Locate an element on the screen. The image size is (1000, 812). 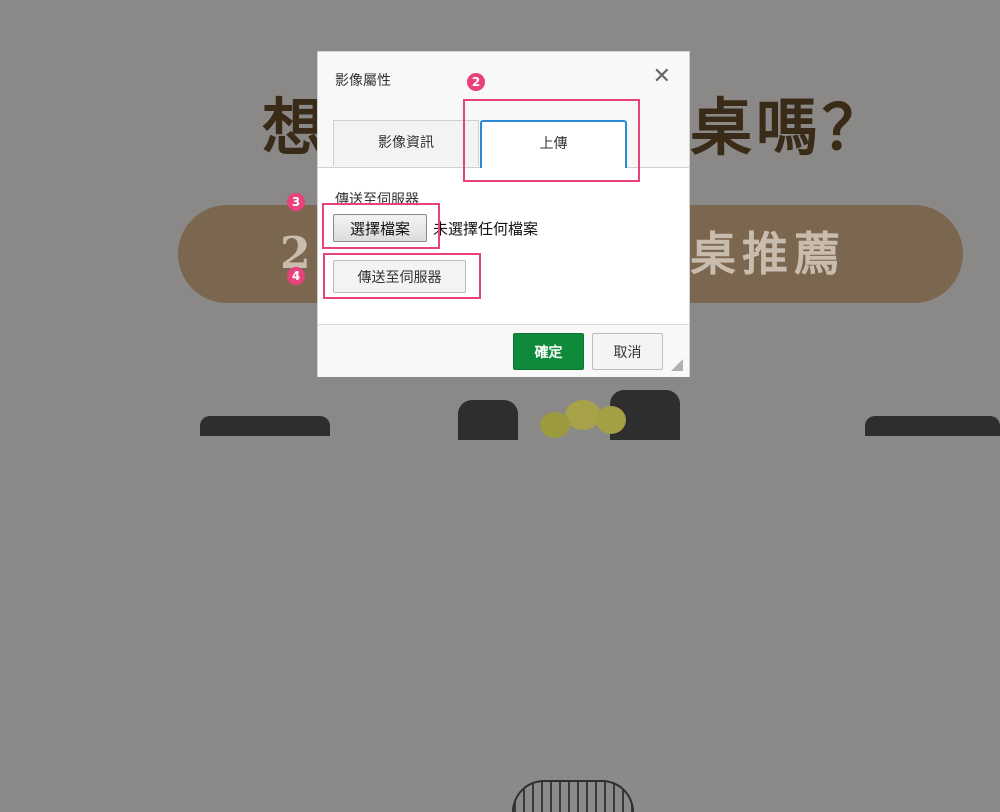
tab-image-info: 影像資訊 is located at coordinates (406, 143).